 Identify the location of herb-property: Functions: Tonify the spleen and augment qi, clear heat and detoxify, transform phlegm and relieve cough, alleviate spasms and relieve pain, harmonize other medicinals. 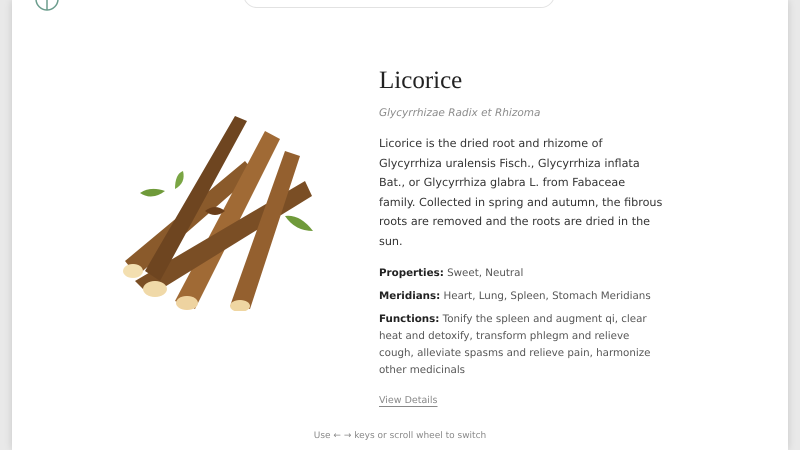
(515, 345).